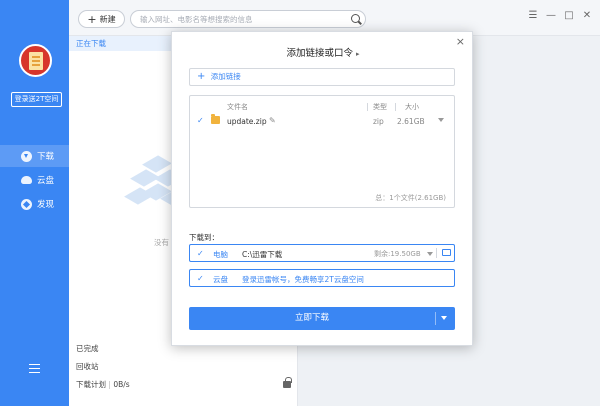 This screenshot has width=600, height=406. I want to click on dialog-title-text: 添加链接或口令, so click(319, 53).